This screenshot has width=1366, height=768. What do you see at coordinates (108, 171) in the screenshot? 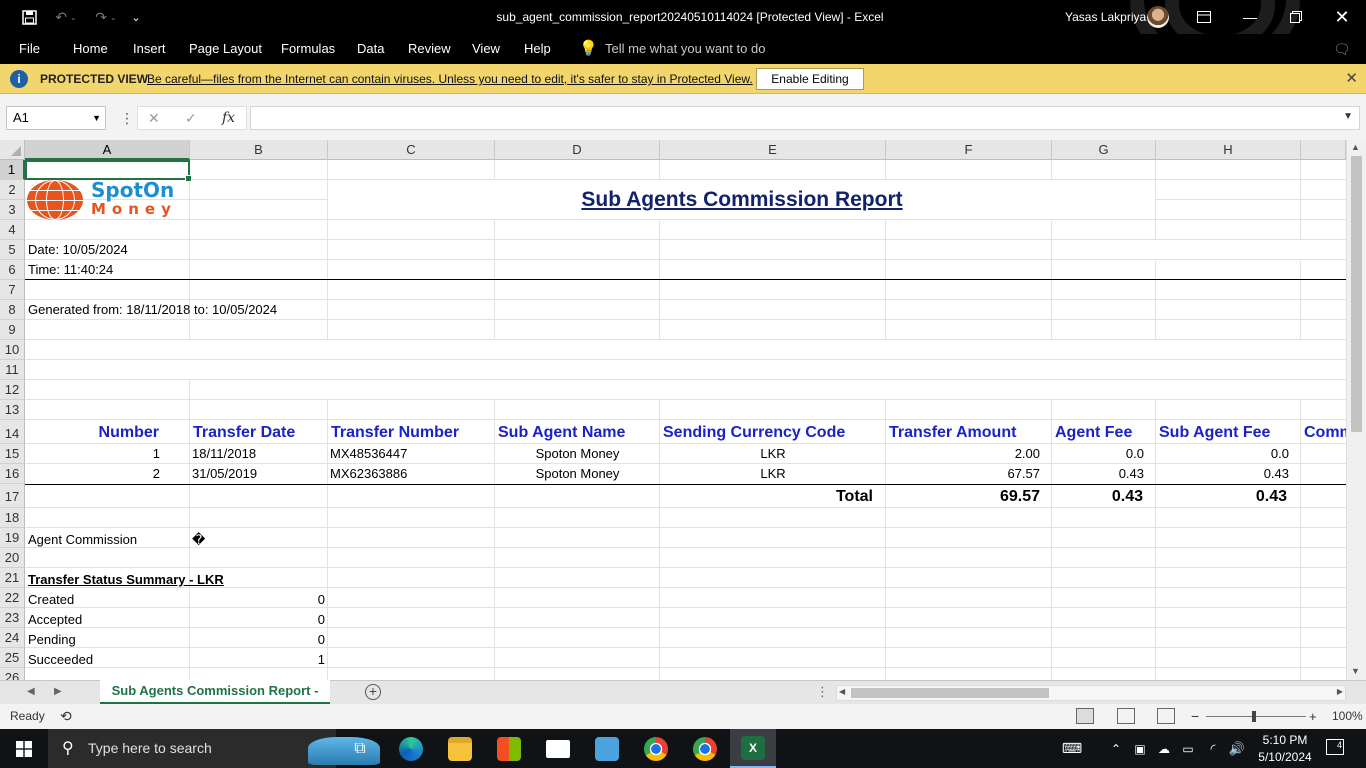
I see `active-cell` at bounding box center [108, 171].